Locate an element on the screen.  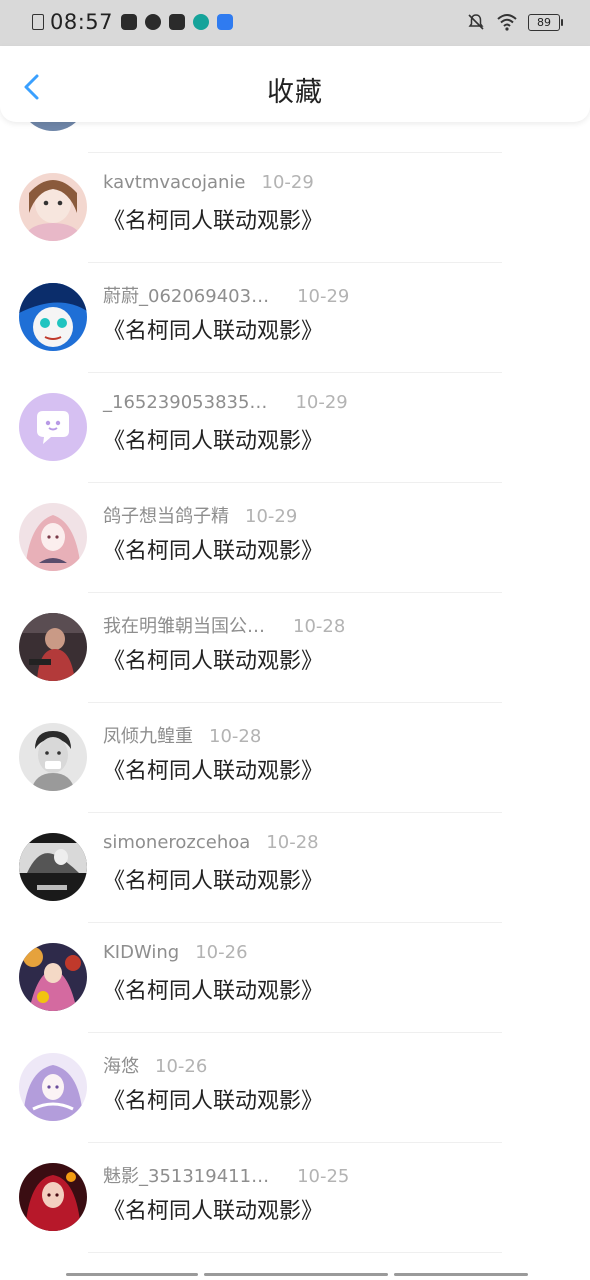
sim-icon is located at coordinates (38, 22).